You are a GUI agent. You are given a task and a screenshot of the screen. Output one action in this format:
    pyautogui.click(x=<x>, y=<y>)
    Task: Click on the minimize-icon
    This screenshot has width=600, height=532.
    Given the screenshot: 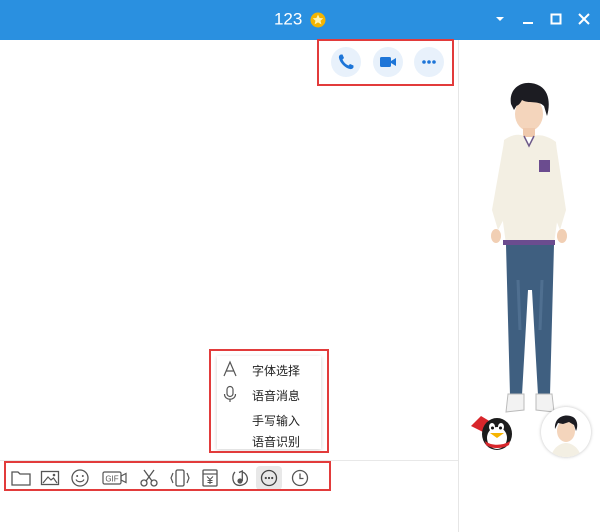 What is the action you would take?
    pyautogui.click(x=528, y=19)
    